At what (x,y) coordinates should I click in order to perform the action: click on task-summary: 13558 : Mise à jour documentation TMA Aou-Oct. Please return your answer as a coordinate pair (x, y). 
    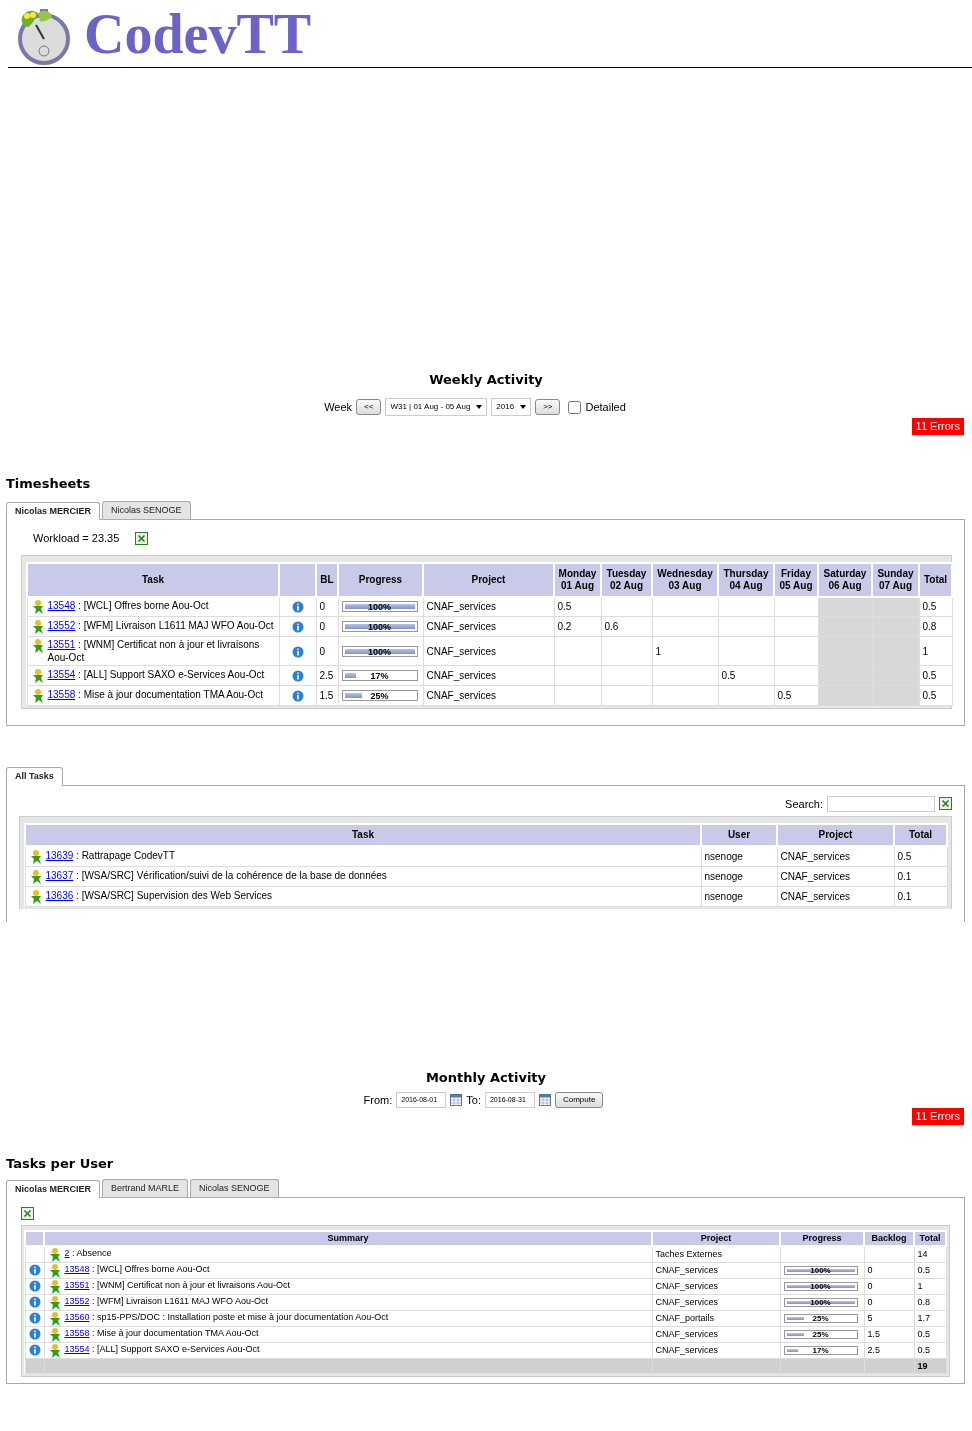
    Looking at the image, I should click on (161, 1332).